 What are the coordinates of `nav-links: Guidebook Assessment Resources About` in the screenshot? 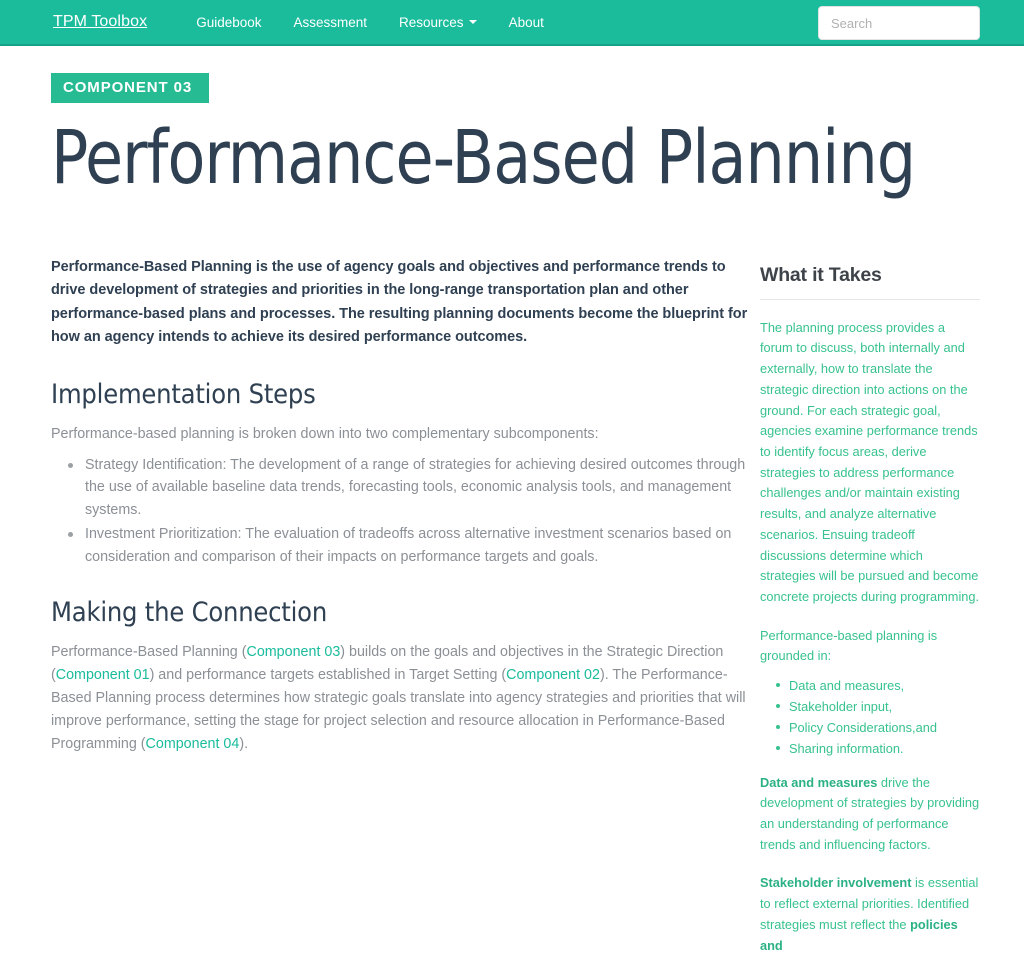 It's located at (370, 22).